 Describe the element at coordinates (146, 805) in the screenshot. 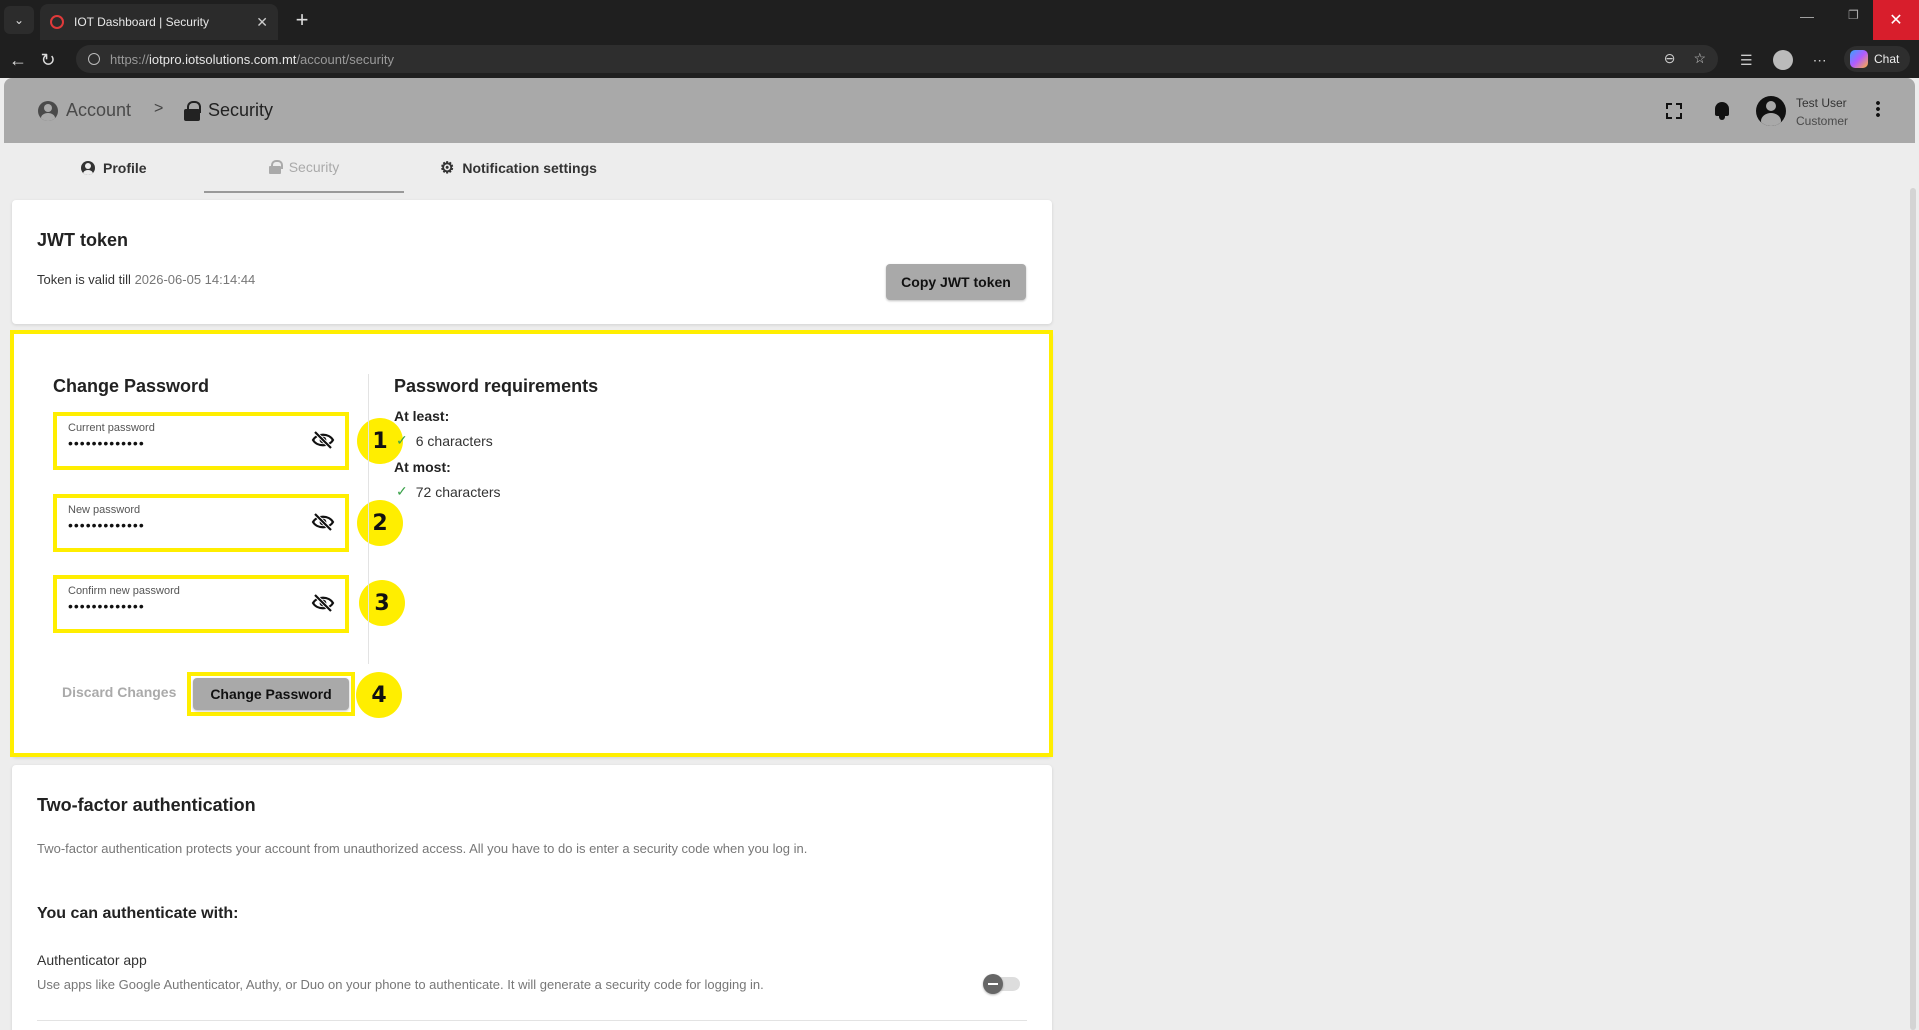

I see `two-factor-title: Two-factor authentication` at that location.